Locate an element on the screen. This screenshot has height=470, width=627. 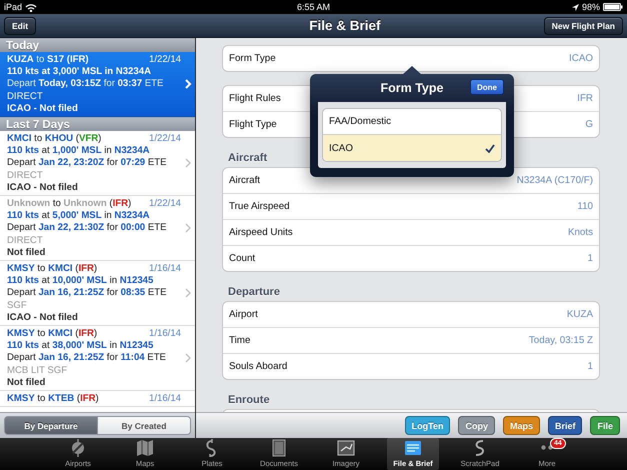
flight-speed-altitude: 110 kts at 1,000' MSL in N3234A is located at coordinates (78, 151).